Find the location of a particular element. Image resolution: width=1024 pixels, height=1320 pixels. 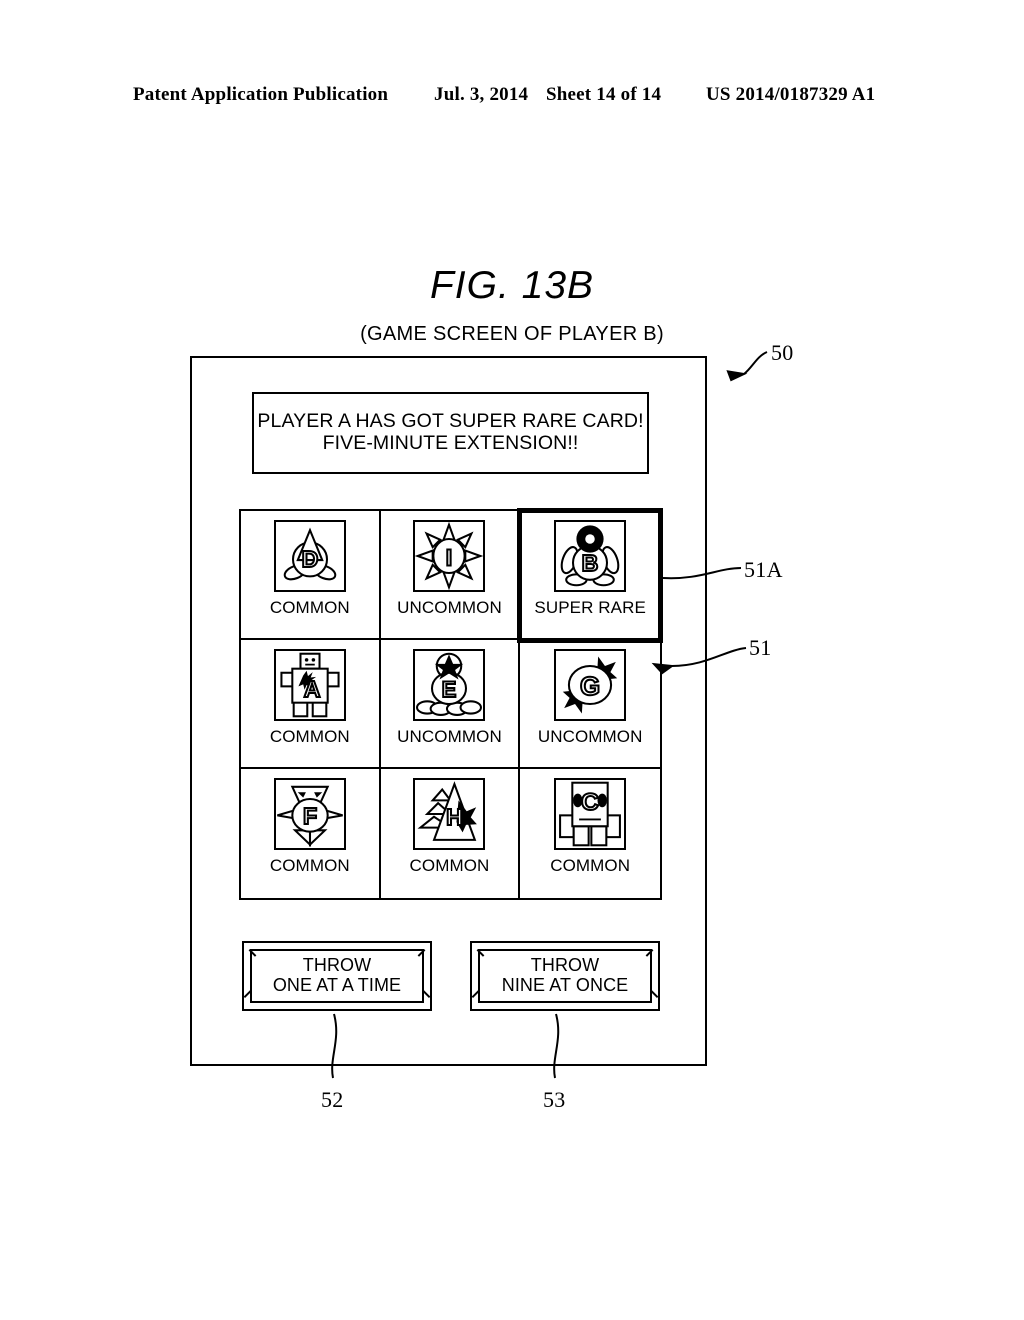

winged-orb-icon: G is located at coordinates (590, 685).